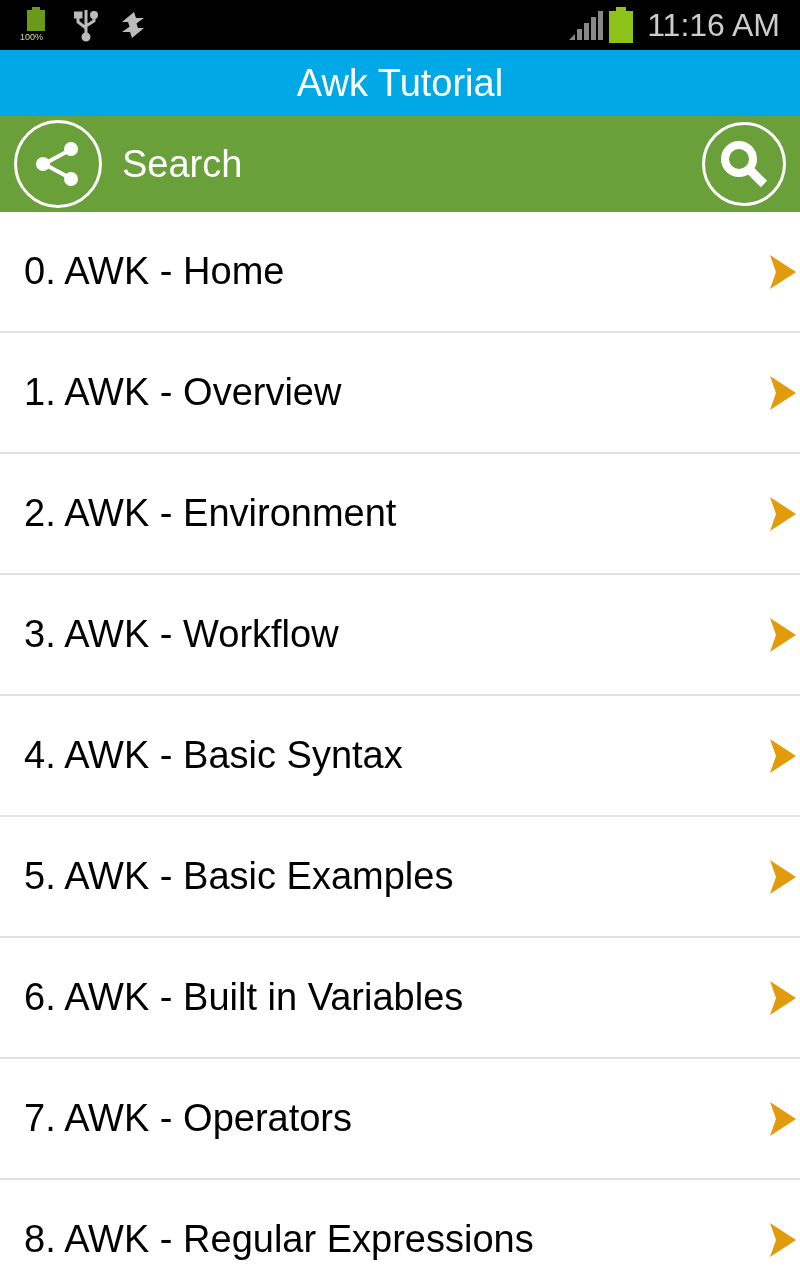  Describe the element at coordinates (58, 164) in the screenshot. I see `share-button` at that location.